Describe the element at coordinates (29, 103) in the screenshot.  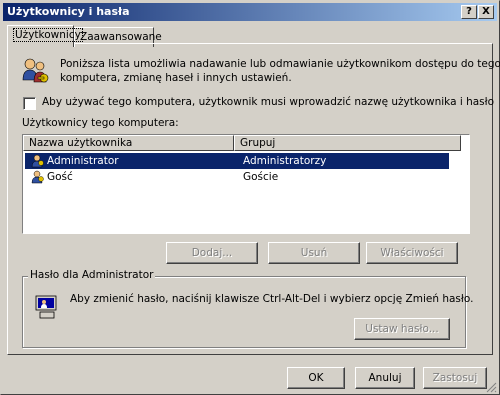
I see `require-login-checkbox` at that location.